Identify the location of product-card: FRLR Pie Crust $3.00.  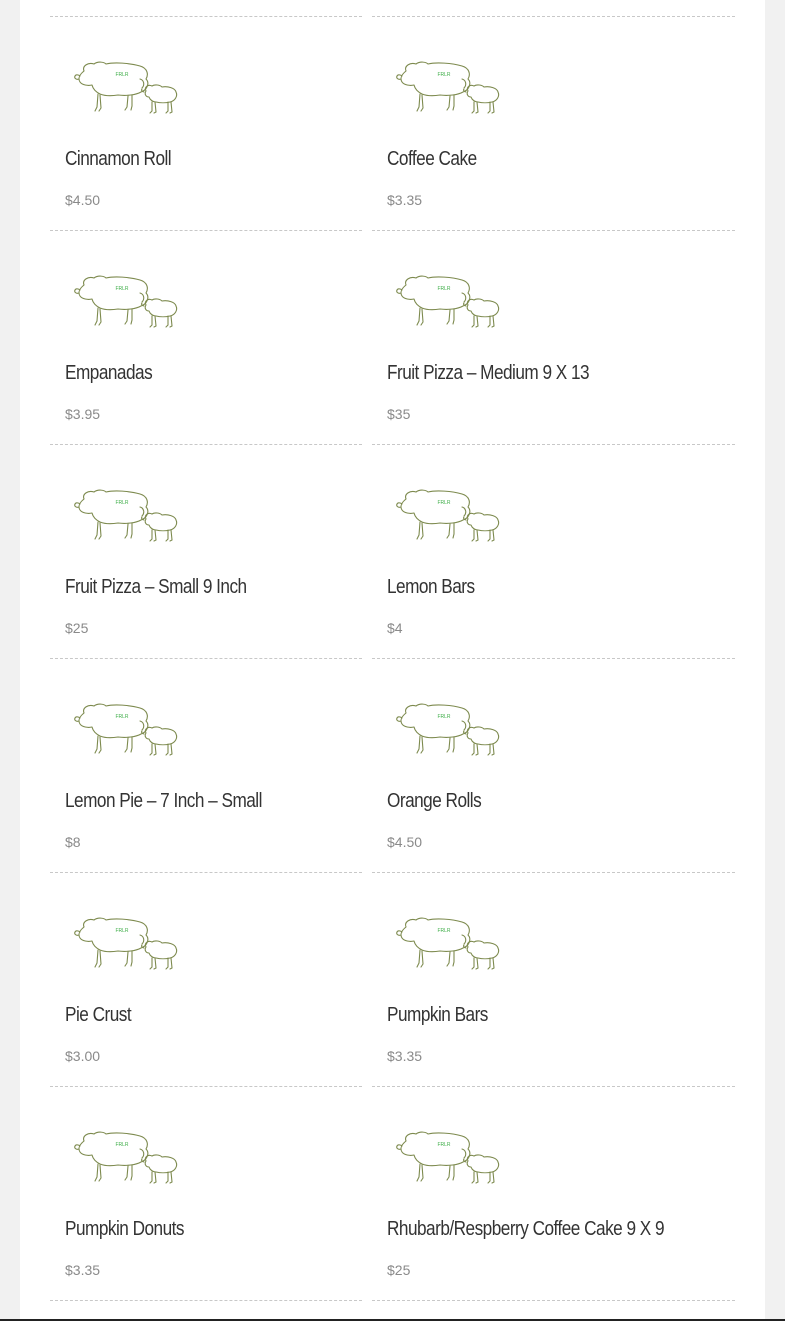
(206, 980).